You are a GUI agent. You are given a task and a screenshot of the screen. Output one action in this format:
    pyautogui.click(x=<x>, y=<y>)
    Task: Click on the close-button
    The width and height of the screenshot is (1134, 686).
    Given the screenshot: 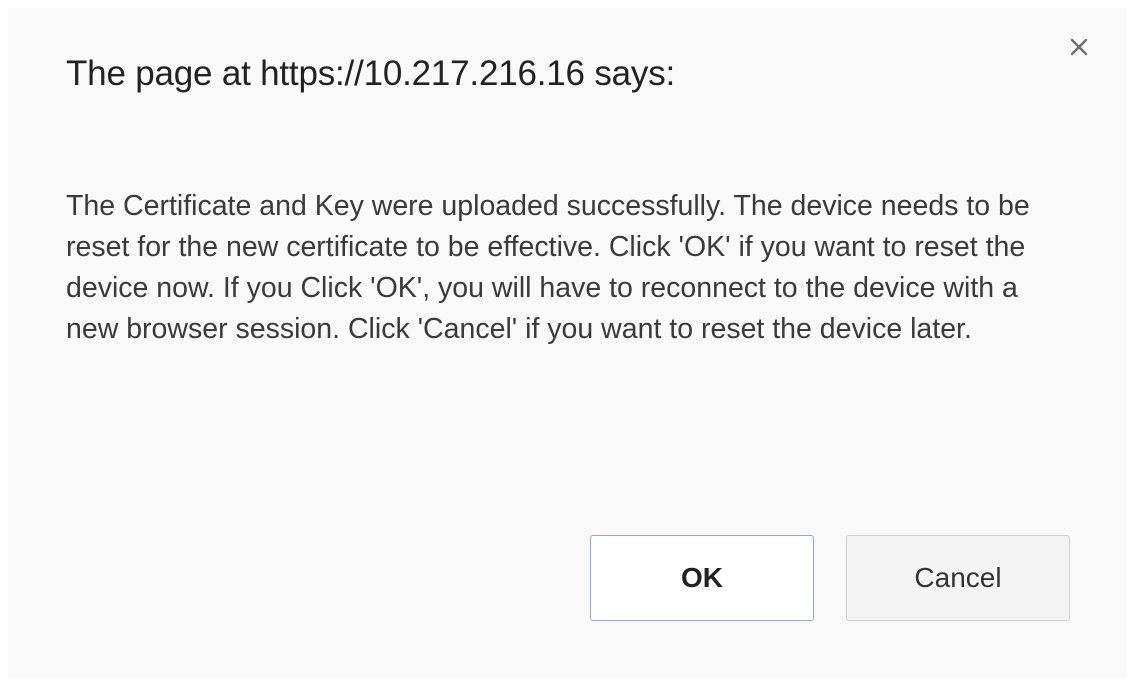 What is the action you would take?
    pyautogui.click(x=1079, y=47)
    